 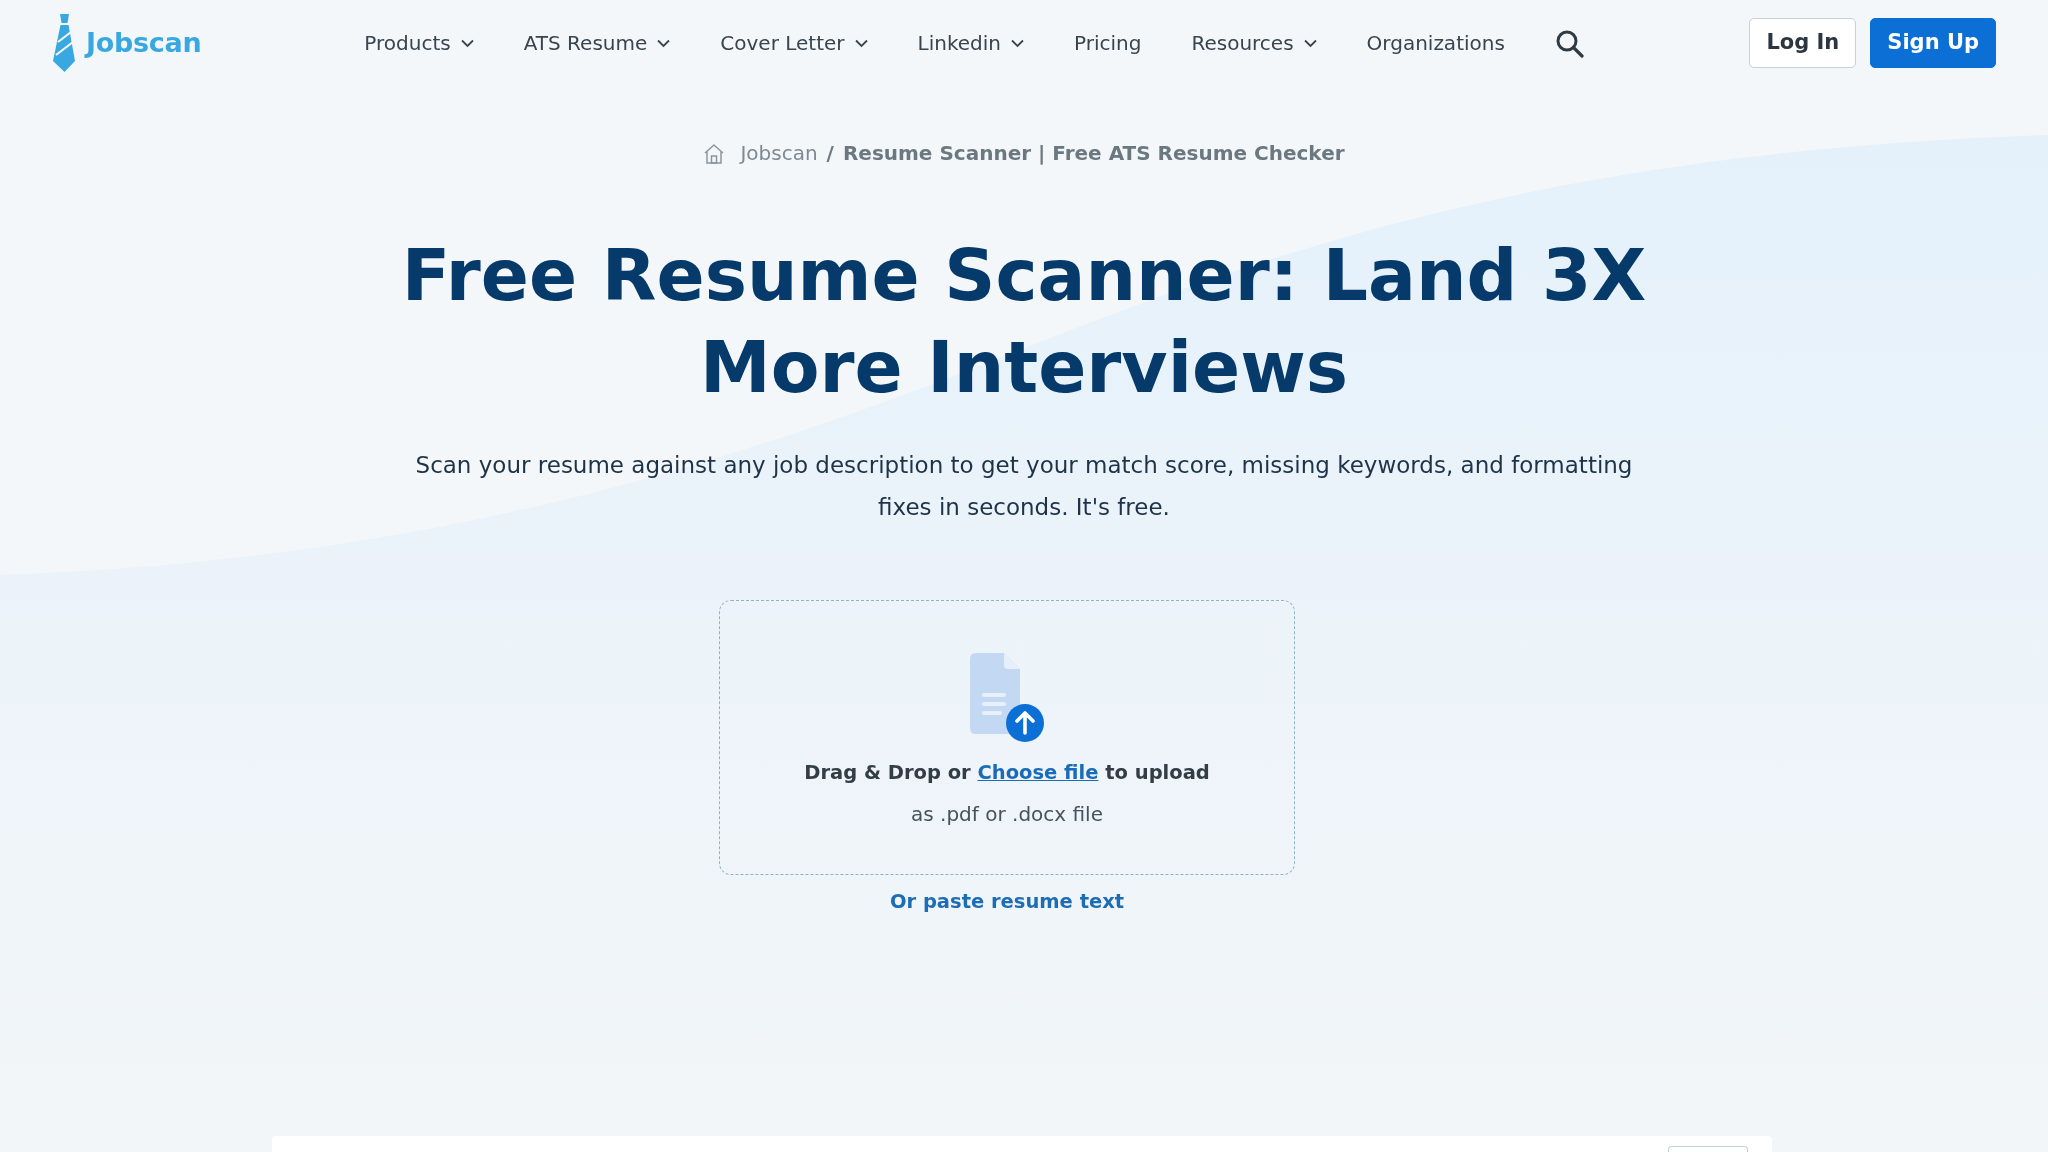 What do you see at coordinates (1093, 153) in the screenshot?
I see `breadcrumb-current: Resume Scanner | Free ATS Resume Checker` at bounding box center [1093, 153].